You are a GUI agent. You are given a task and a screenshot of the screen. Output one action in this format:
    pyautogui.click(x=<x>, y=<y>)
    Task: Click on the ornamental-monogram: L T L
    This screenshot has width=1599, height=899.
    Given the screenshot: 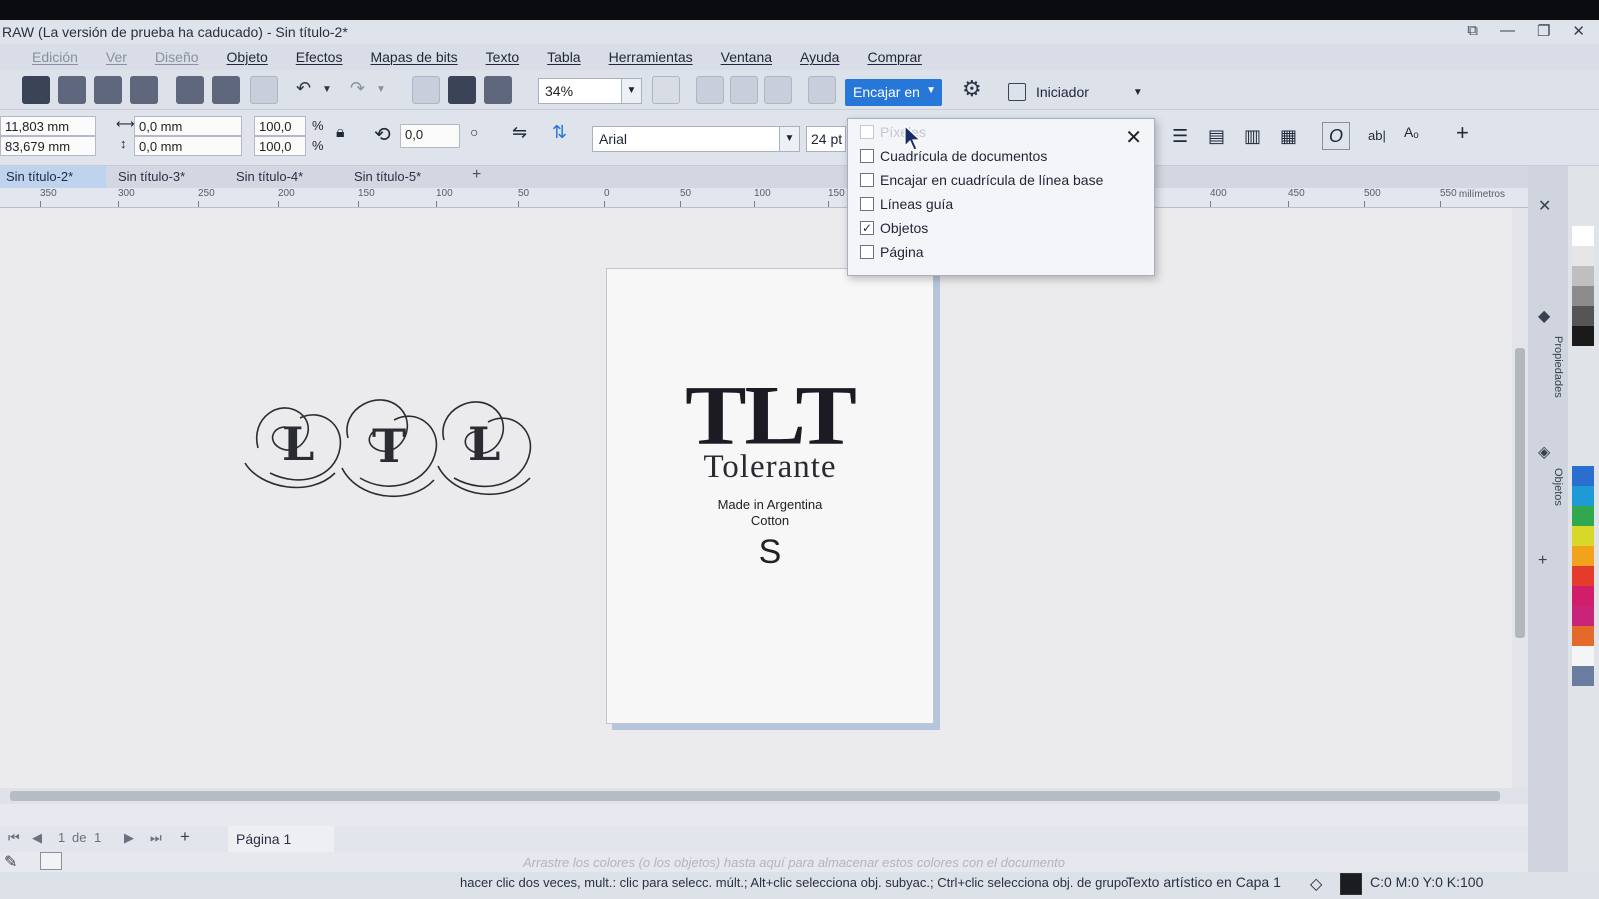 What is the action you would take?
    pyautogui.click(x=390, y=443)
    